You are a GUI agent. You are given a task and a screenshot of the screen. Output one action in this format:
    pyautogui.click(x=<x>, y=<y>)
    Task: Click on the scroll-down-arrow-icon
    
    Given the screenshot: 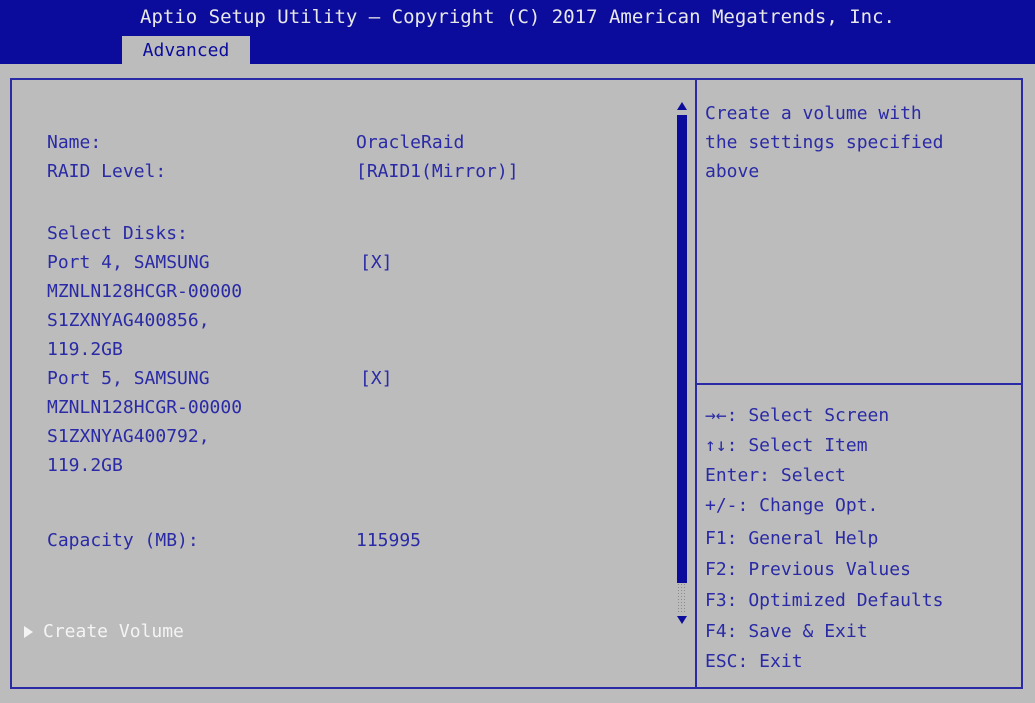 What is the action you would take?
    pyautogui.click(x=682, y=620)
    